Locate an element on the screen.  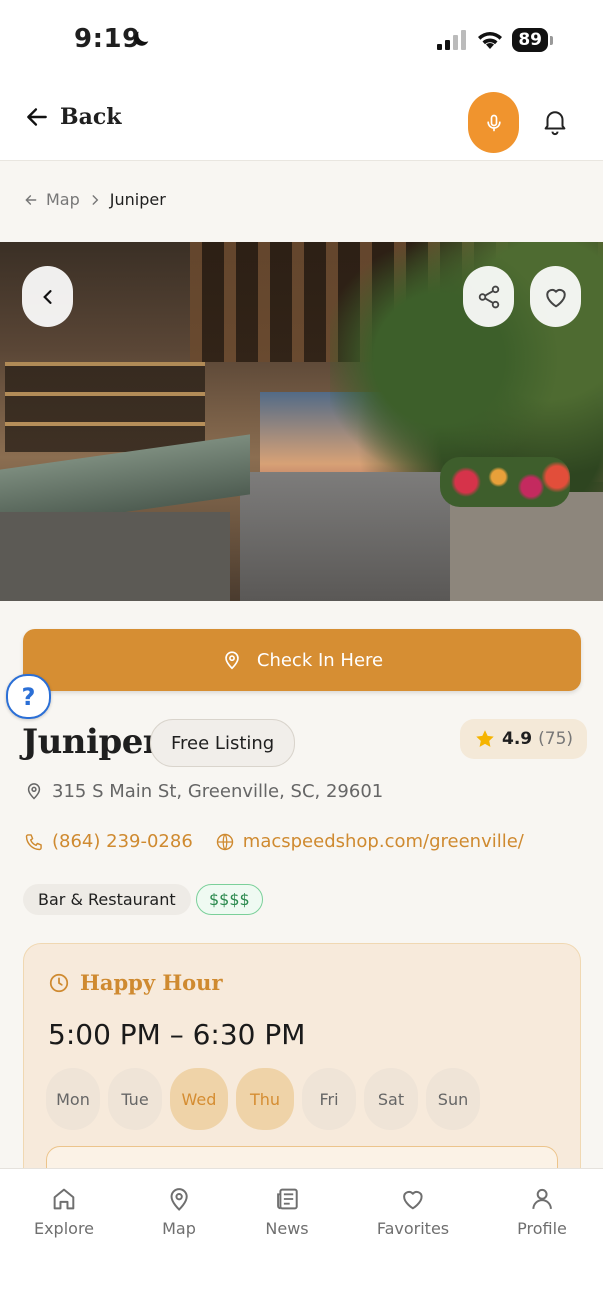
breadcrumb-map-link: Map is located at coordinates (63, 199).